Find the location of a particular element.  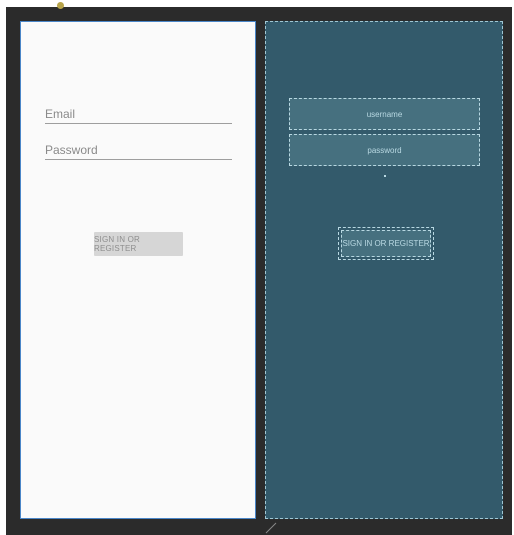

blueprint-sign-in-label: SIGN IN OR REGISTER is located at coordinates (386, 243).